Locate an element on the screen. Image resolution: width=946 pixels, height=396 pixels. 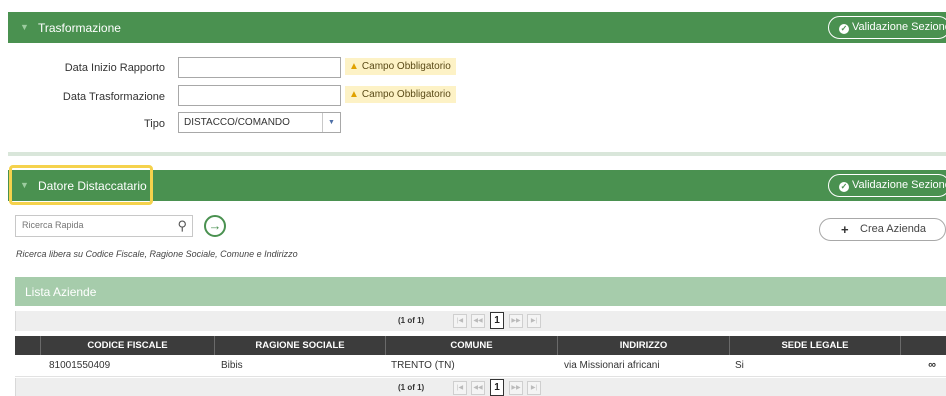
data-inizio-warning: ▲ Campo Obbligatorio is located at coordinates (400, 66).